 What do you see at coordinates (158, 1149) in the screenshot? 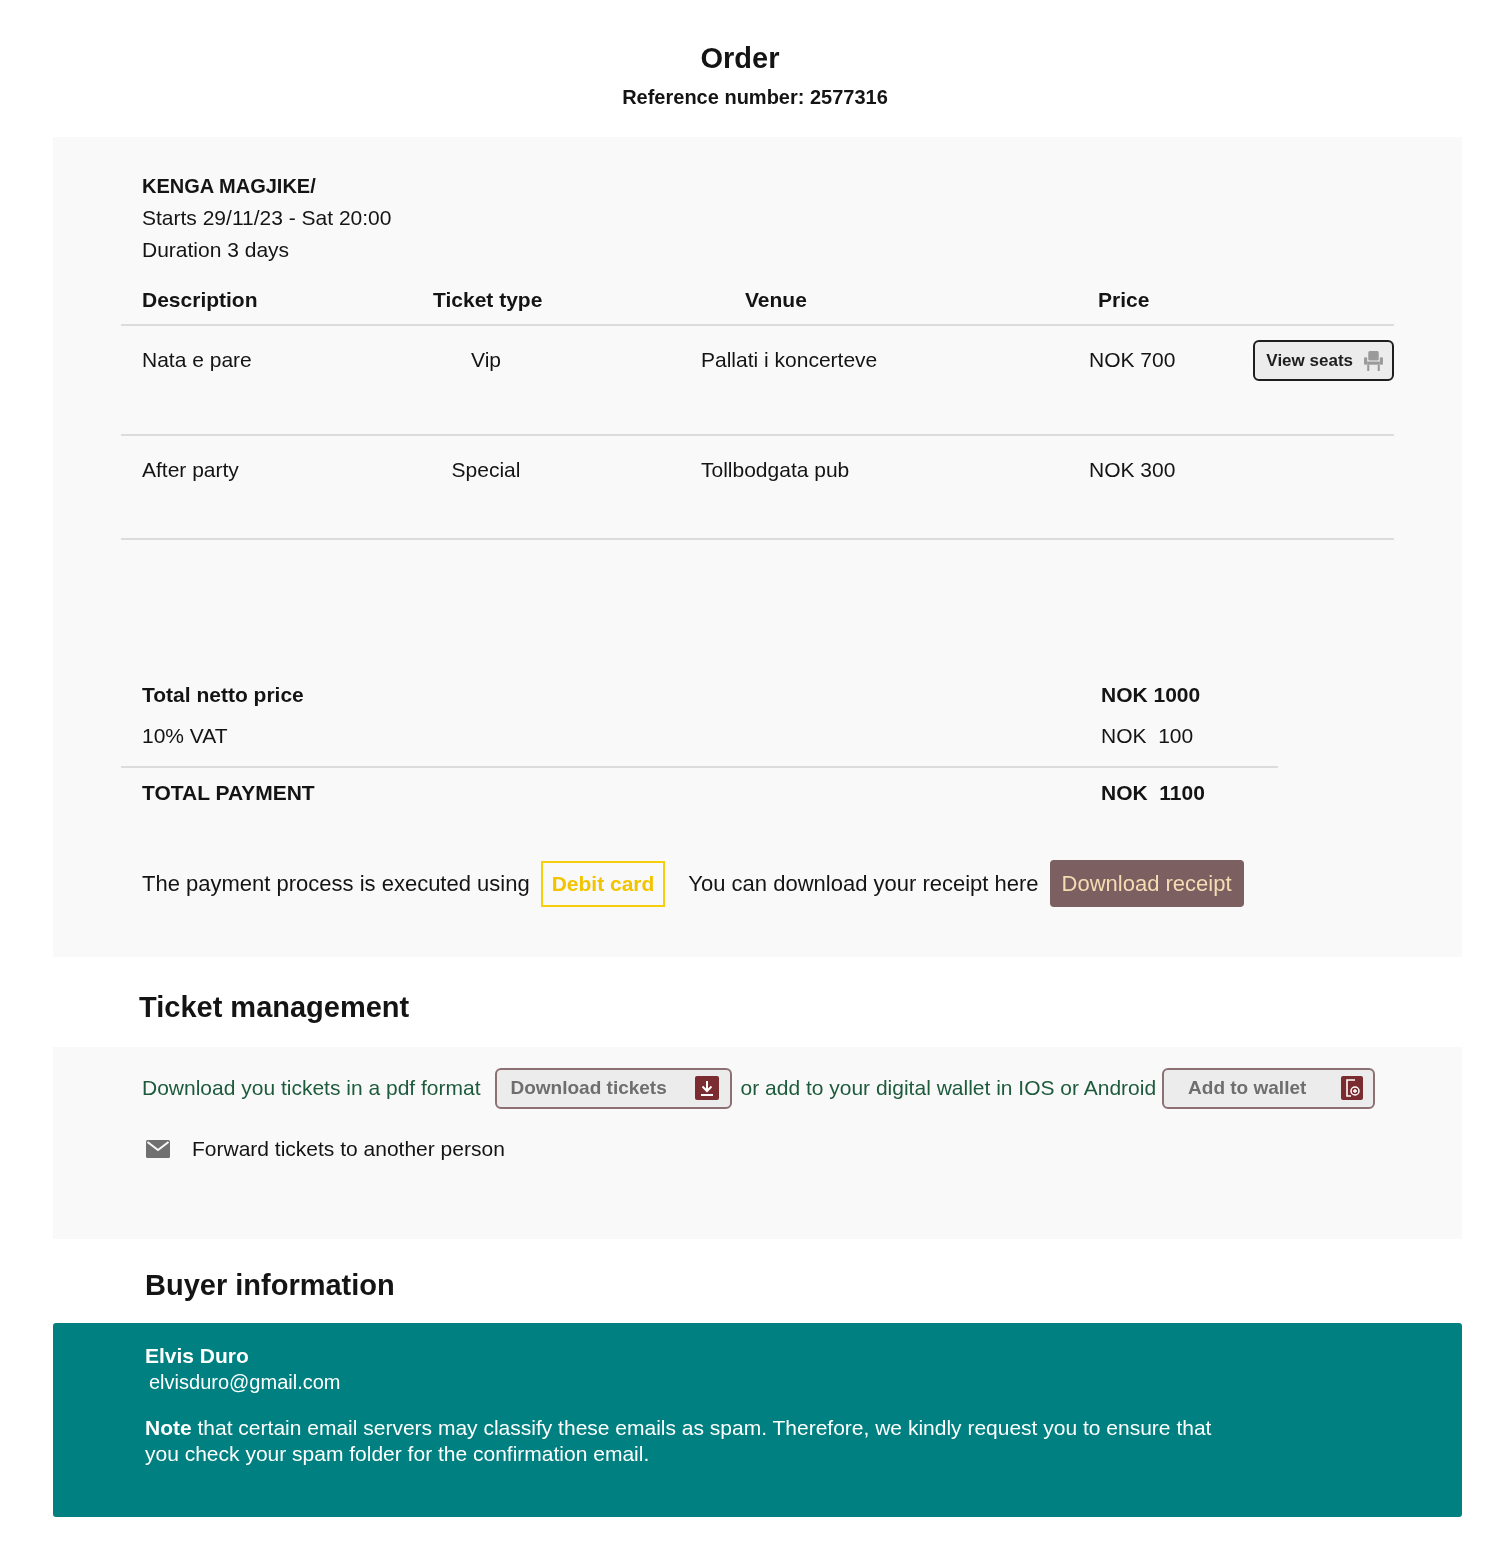
I see `envelope-icon` at bounding box center [158, 1149].